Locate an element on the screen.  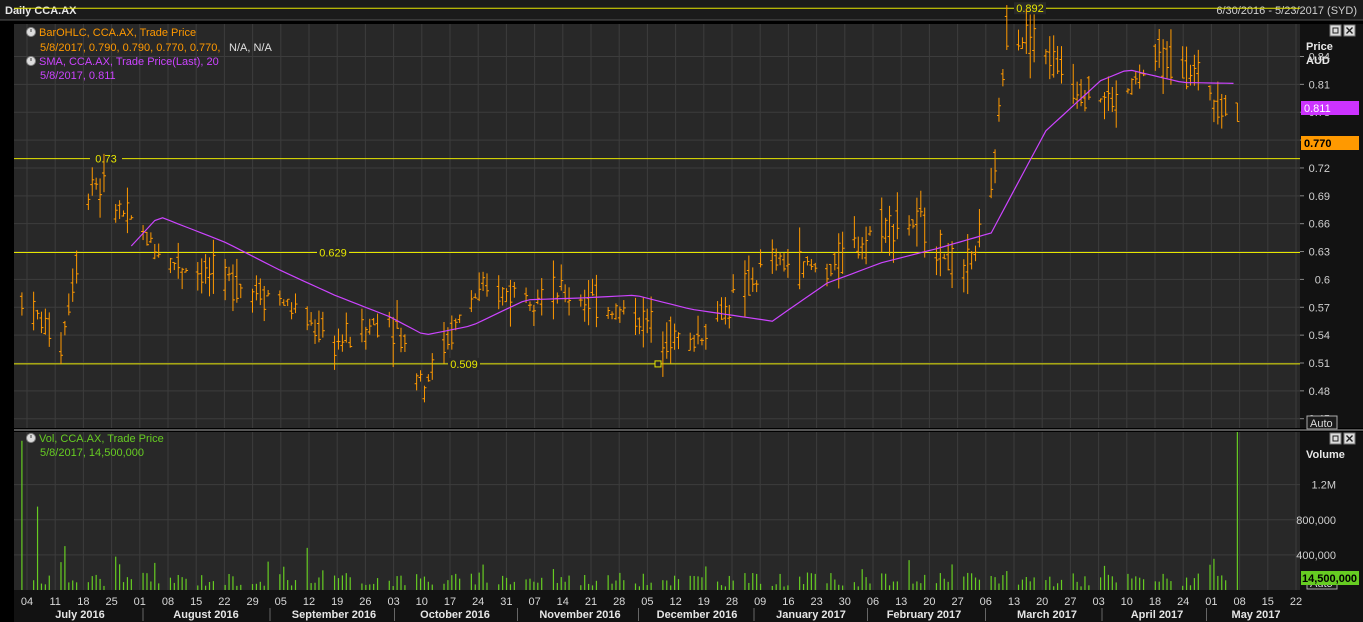
price-tick-label: 0.48 is located at coordinates (1319, 392).